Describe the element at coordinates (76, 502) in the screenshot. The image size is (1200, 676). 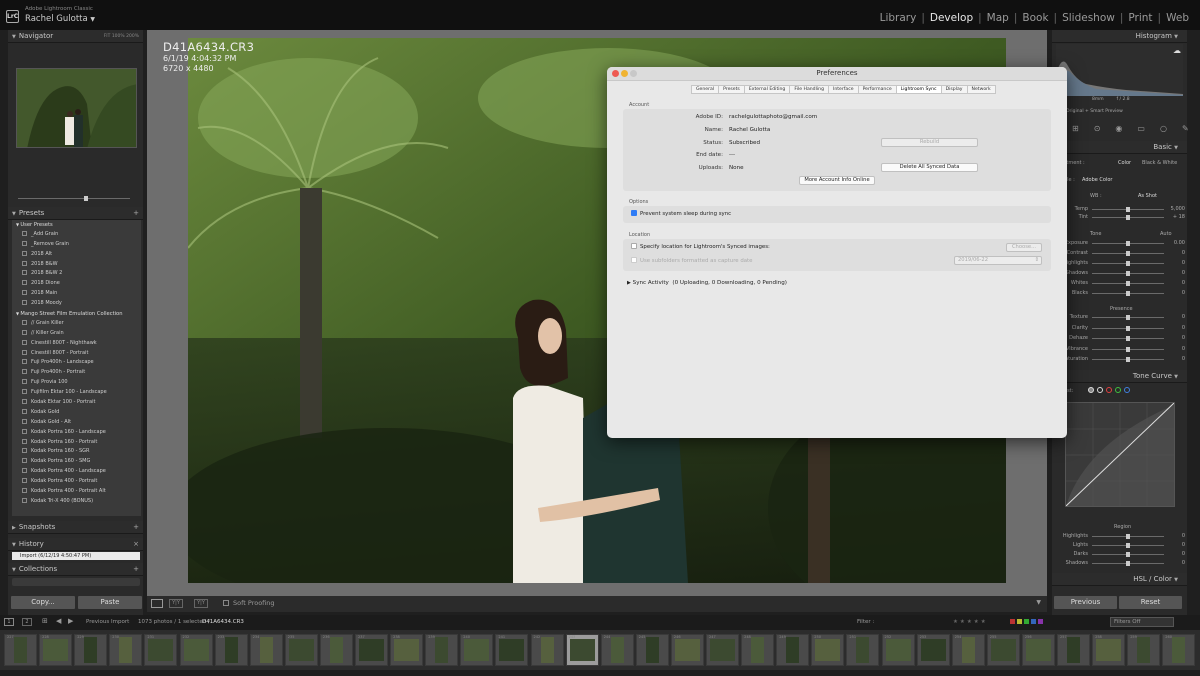
I see `preset-item: Kodak Tri-X 400 (BONUS)` at that location.